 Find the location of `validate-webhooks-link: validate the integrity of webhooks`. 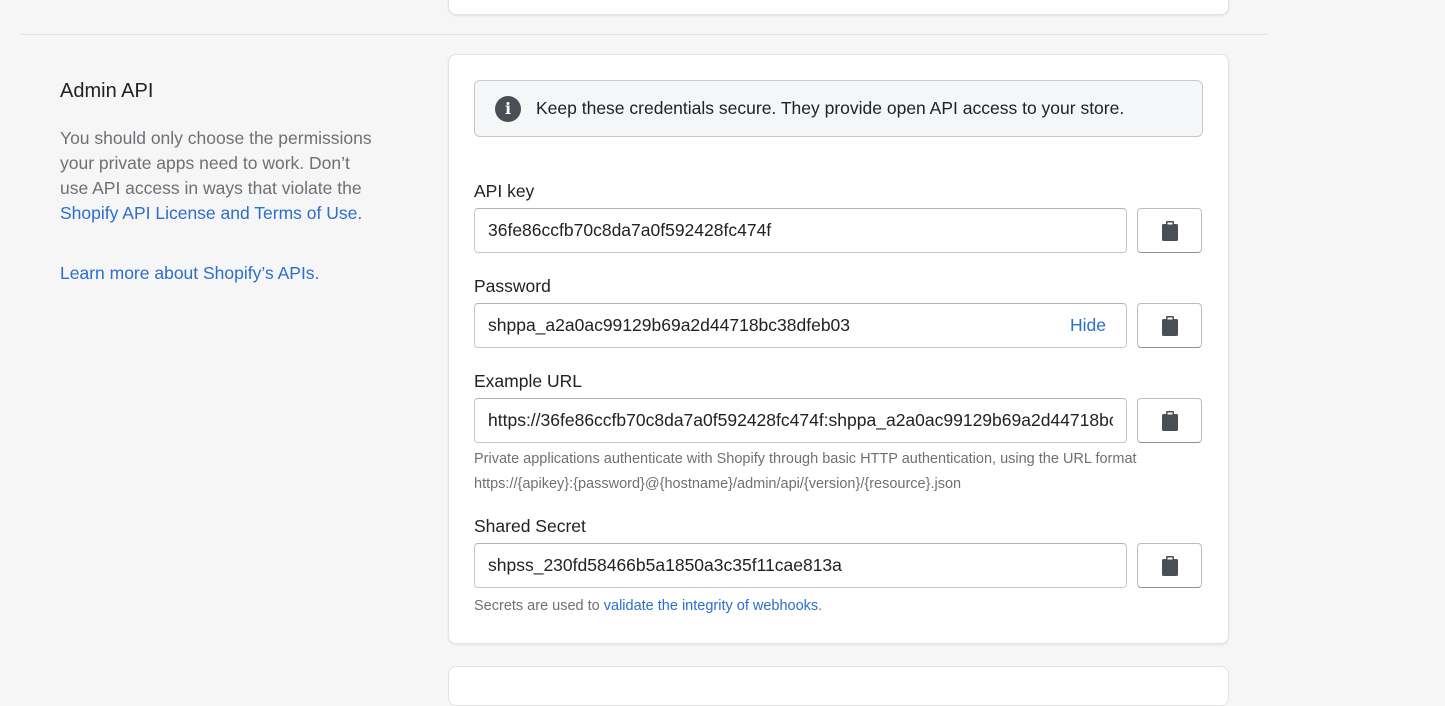

validate-webhooks-link: validate the integrity of webhooks is located at coordinates (711, 606).